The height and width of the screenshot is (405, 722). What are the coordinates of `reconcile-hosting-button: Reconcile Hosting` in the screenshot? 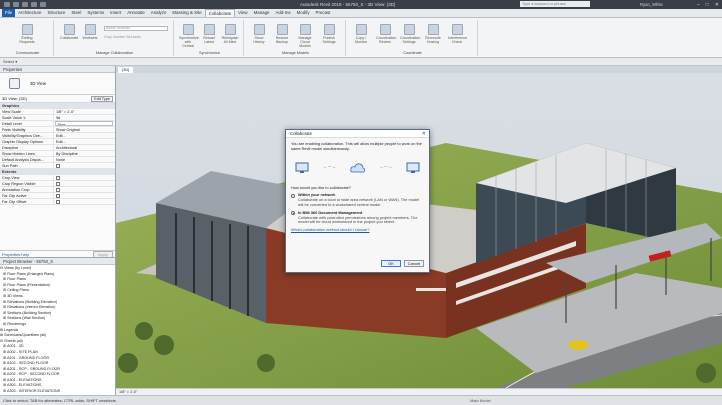 It's located at (433, 34).